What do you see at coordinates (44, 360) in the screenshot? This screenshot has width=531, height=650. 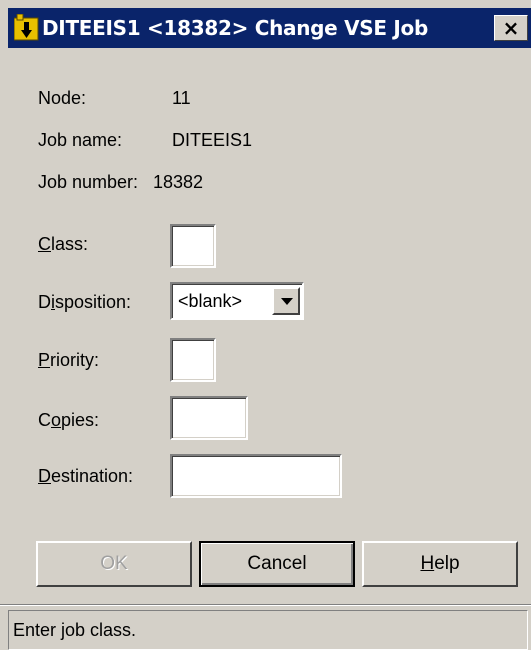 I see `priority-label-mnemonic: P` at bounding box center [44, 360].